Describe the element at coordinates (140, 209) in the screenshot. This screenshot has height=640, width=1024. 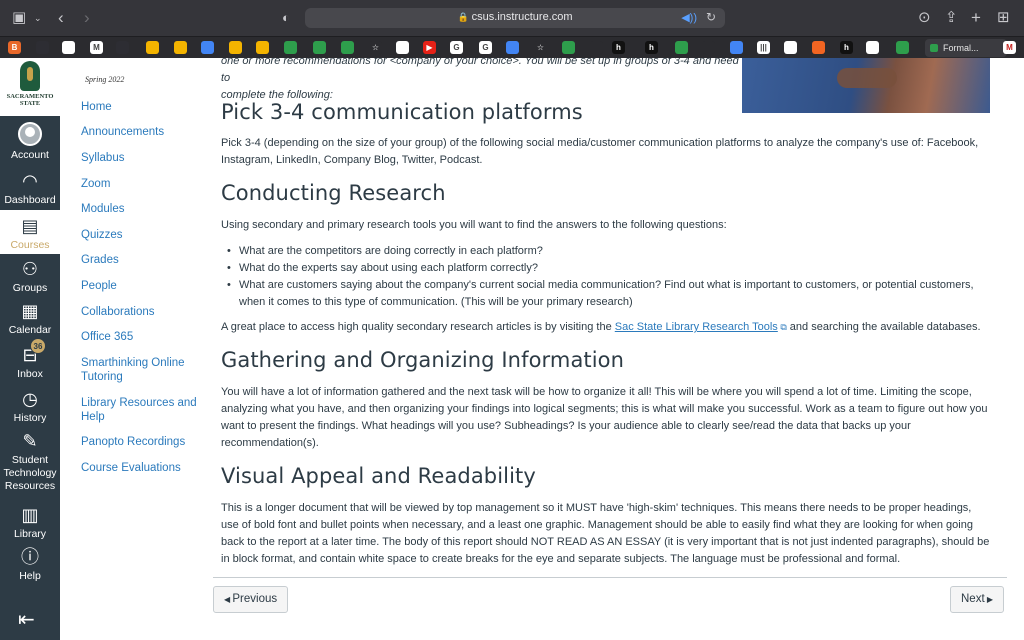
I see `course-nav-modules: Modules` at that location.